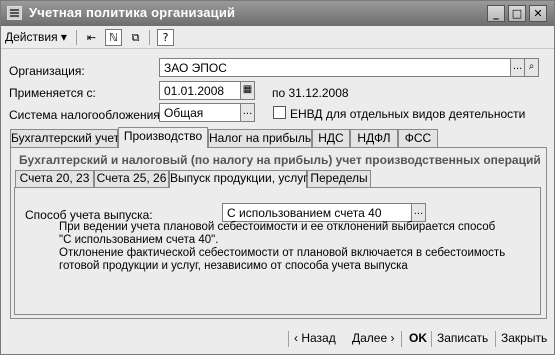 The height and width of the screenshot is (355, 555). What do you see at coordinates (135, 37) in the screenshot?
I see `copy-icon: ⧉` at bounding box center [135, 37].